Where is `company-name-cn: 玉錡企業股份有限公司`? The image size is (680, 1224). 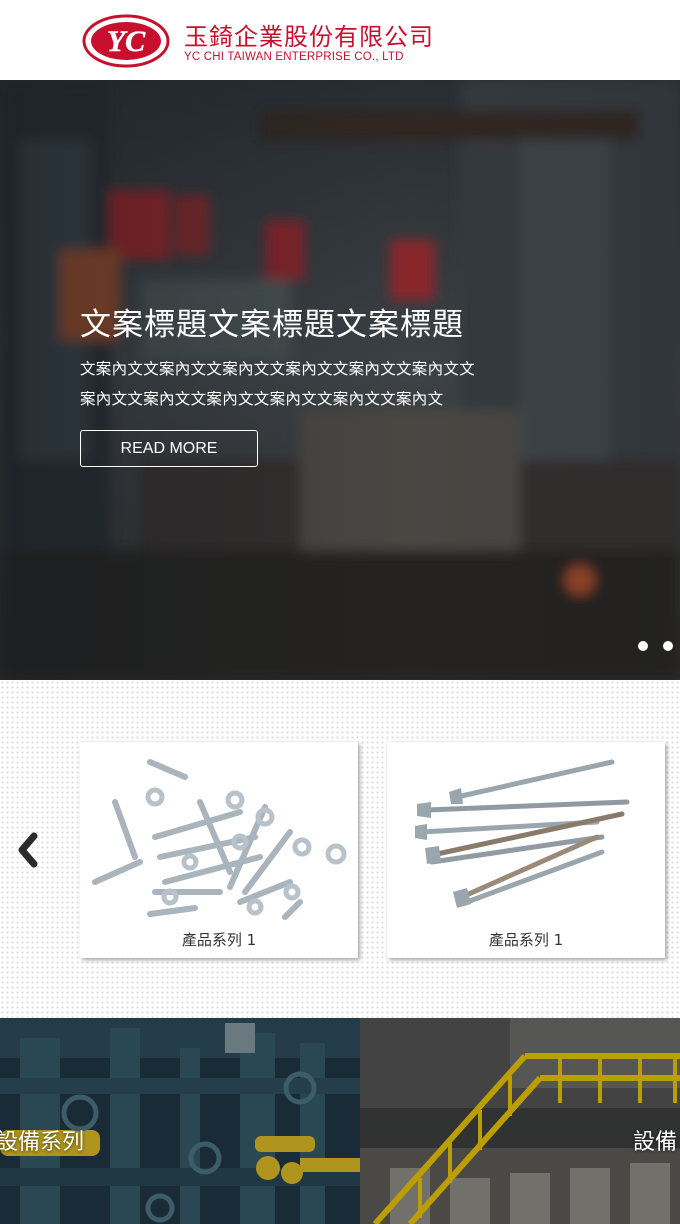
company-name-cn: 玉錡企業股份有限公司 is located at coordinates (309, 37).